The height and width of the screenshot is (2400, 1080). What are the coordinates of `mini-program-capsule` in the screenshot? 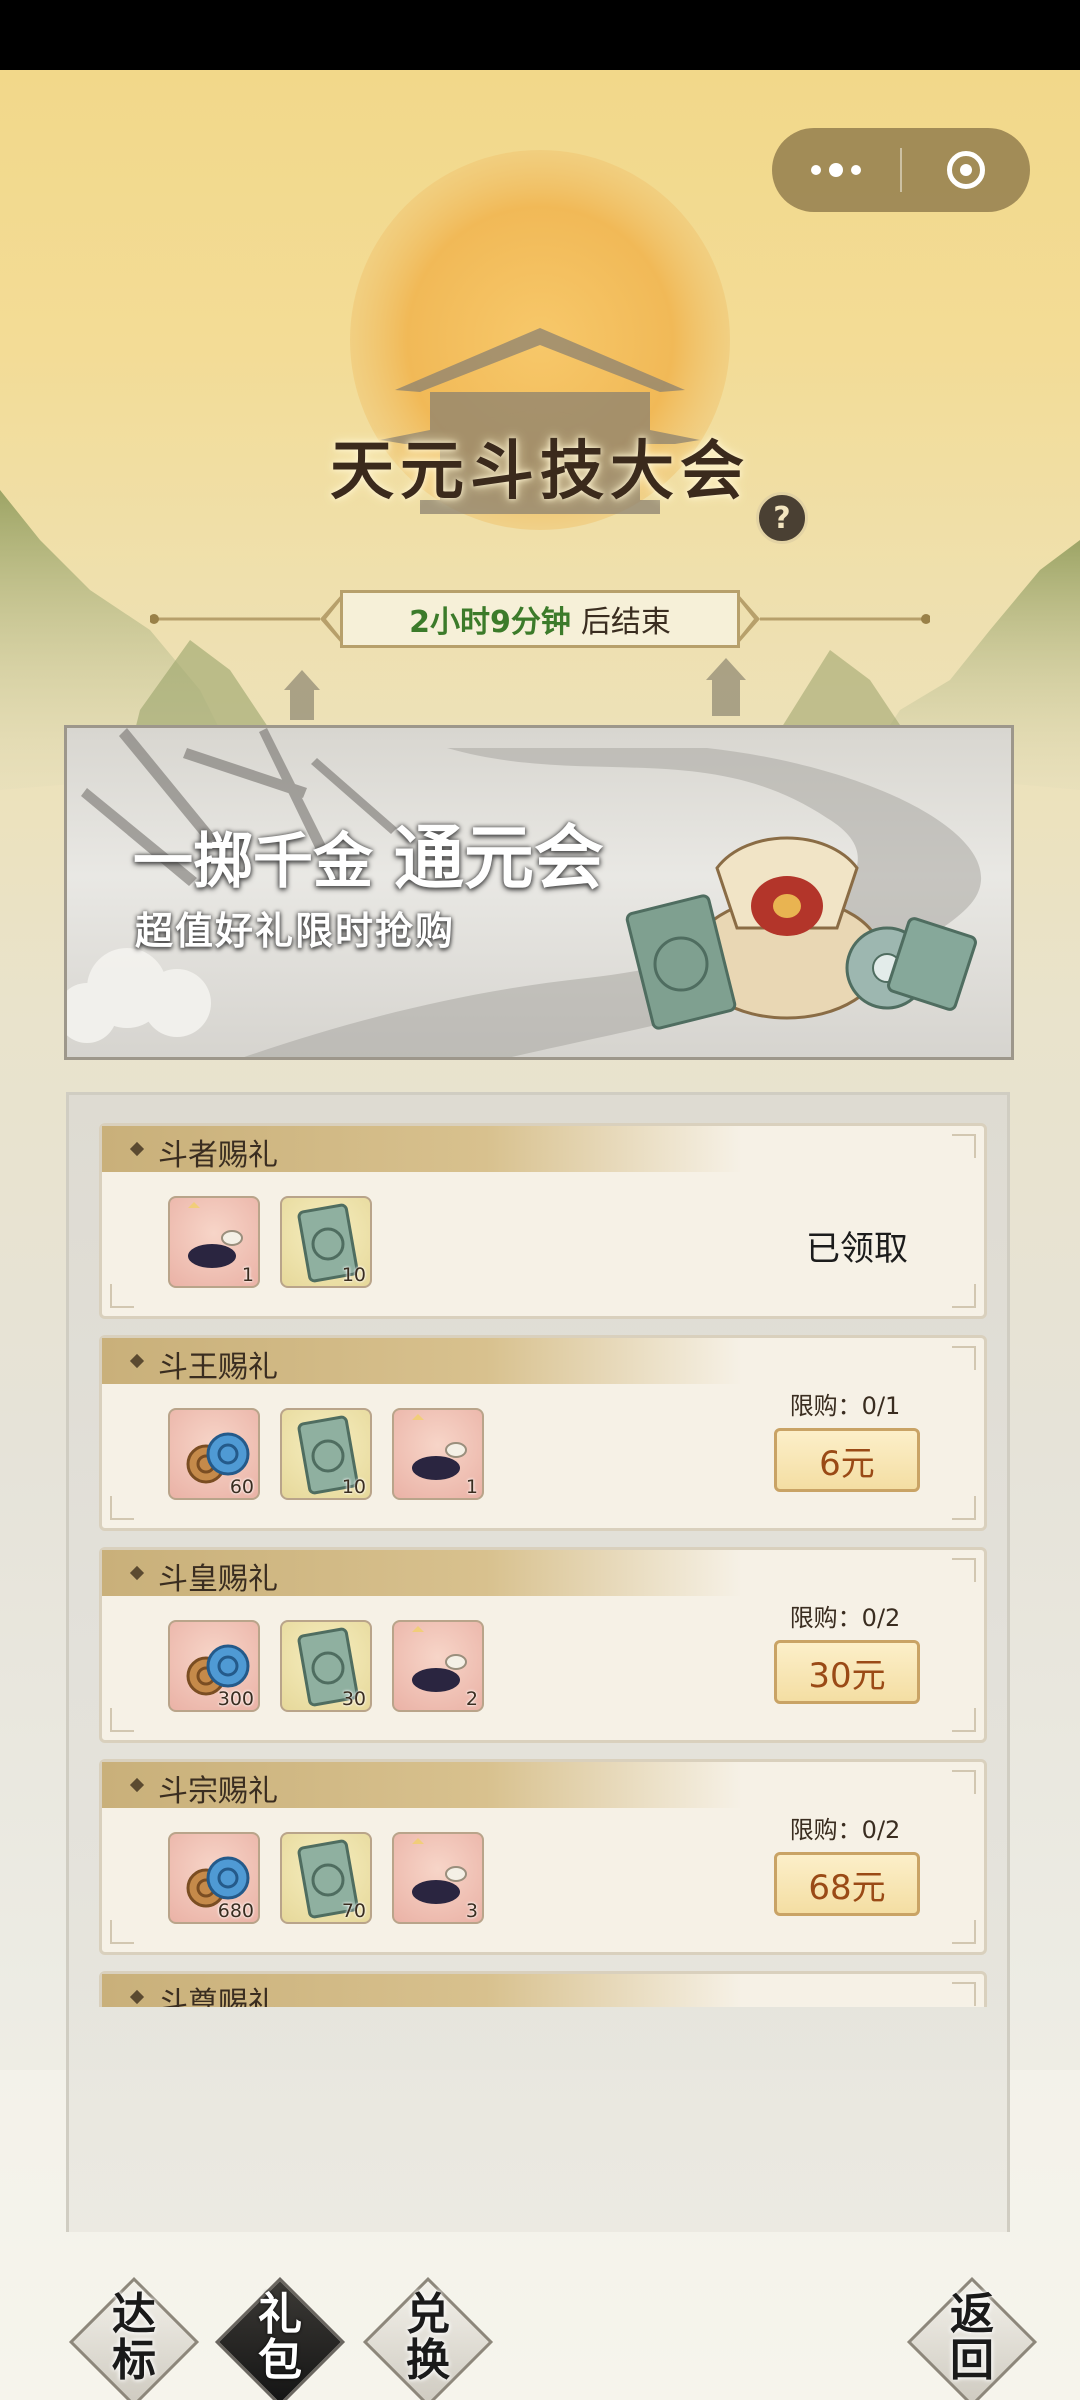 It's located at (901, 170).